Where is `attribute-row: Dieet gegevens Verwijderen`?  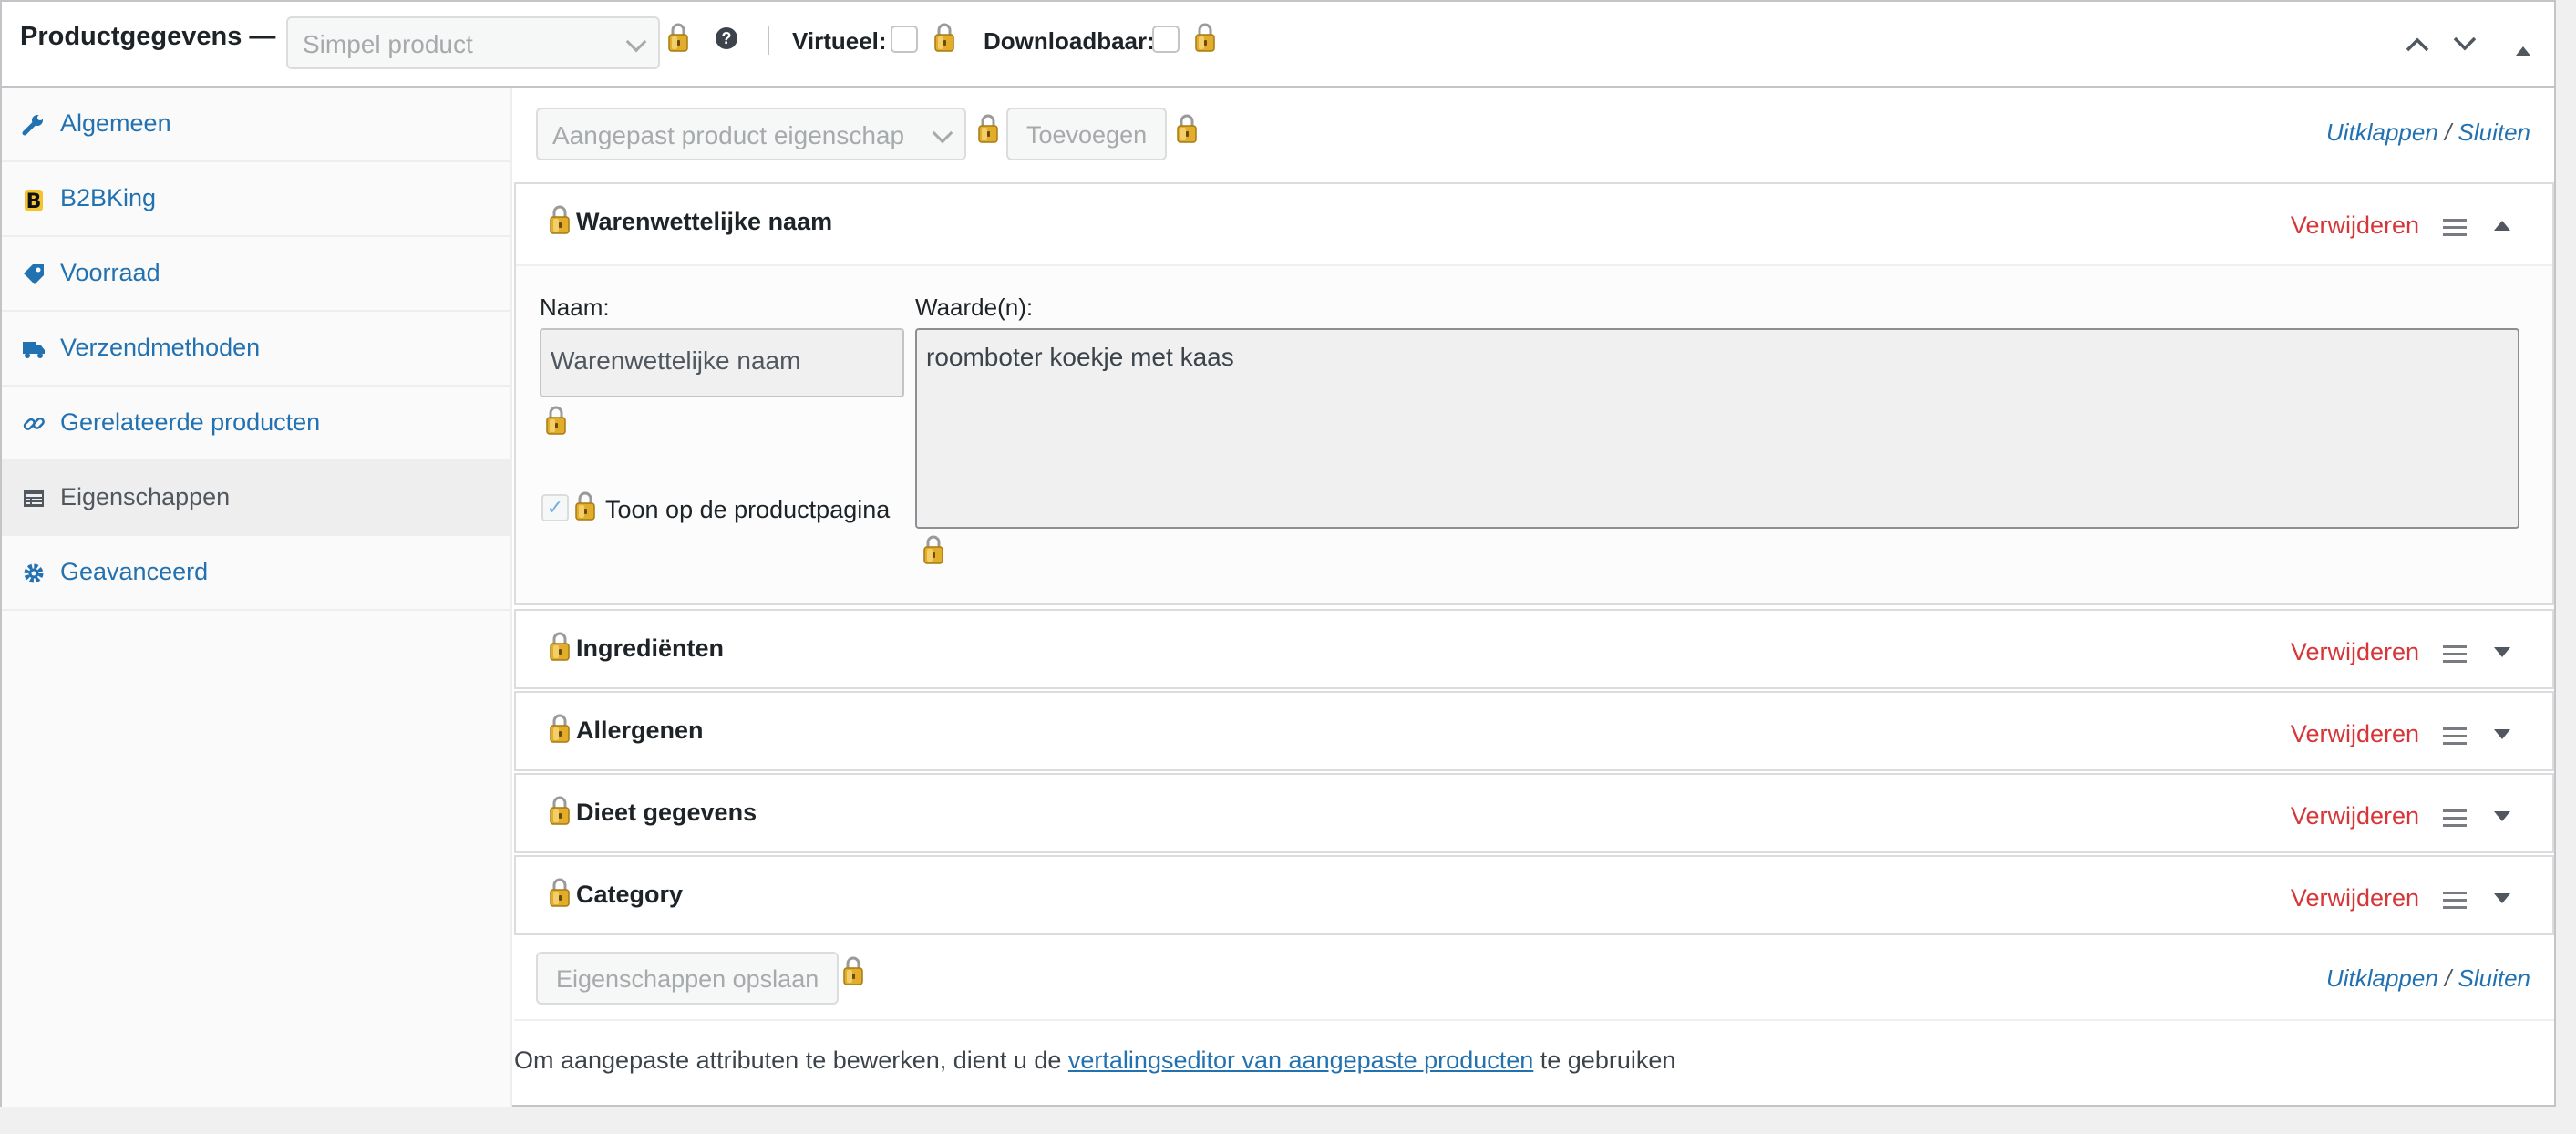 attribute-row: Dieet gegevens Verwijderen is located at coordinates (1534, 813).